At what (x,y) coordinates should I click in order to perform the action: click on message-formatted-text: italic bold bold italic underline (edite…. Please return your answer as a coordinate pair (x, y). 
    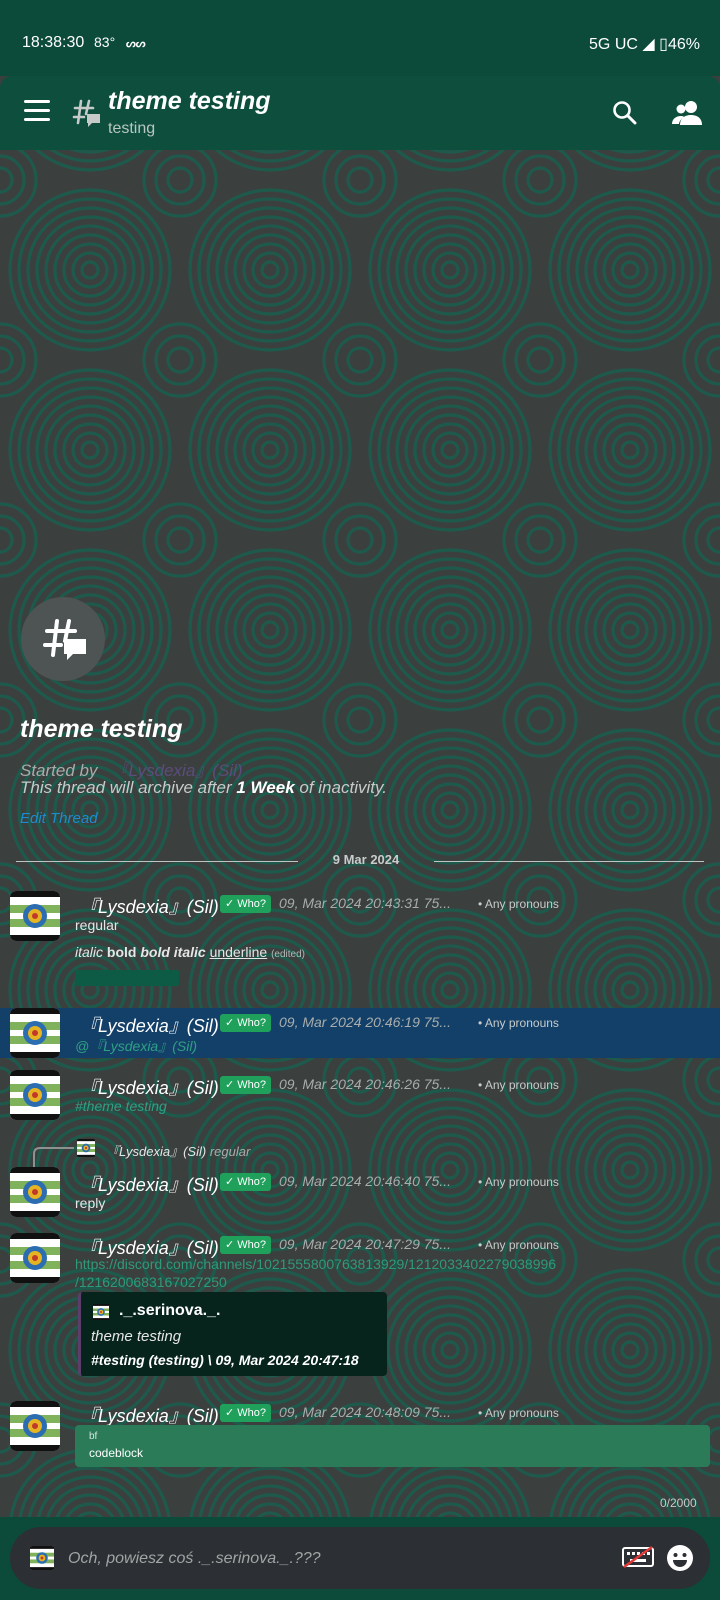
    Looking at the image, I should click on (190, 952).